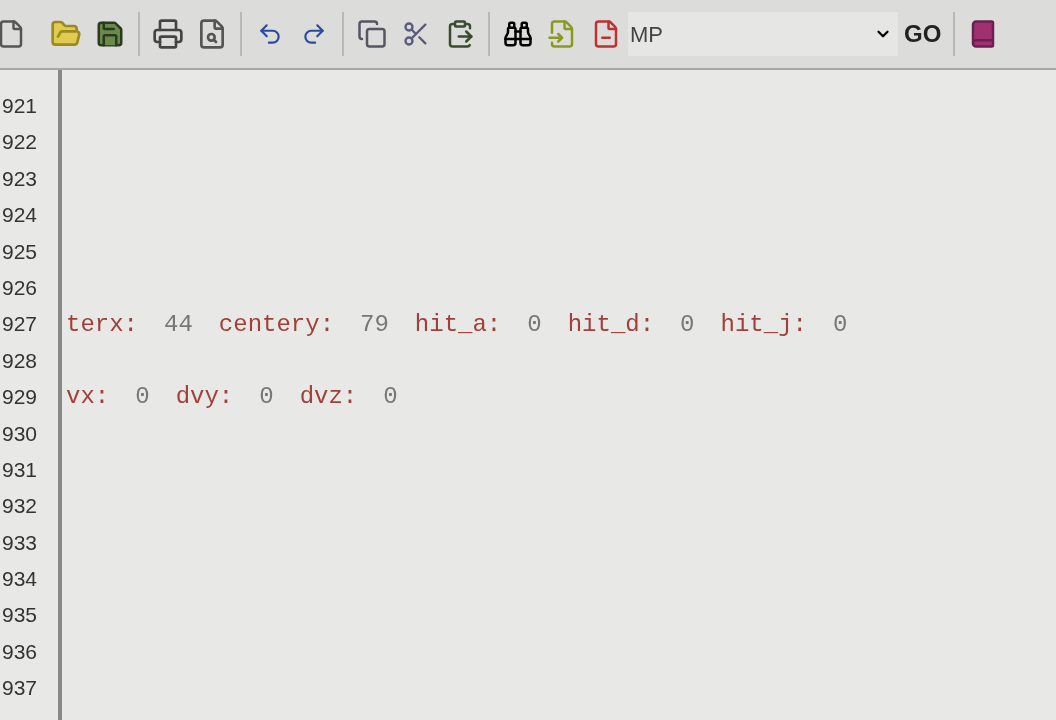  Describe the element at coordinates (178, 324) in the screenshot. I see `code-token: 44` at that location.